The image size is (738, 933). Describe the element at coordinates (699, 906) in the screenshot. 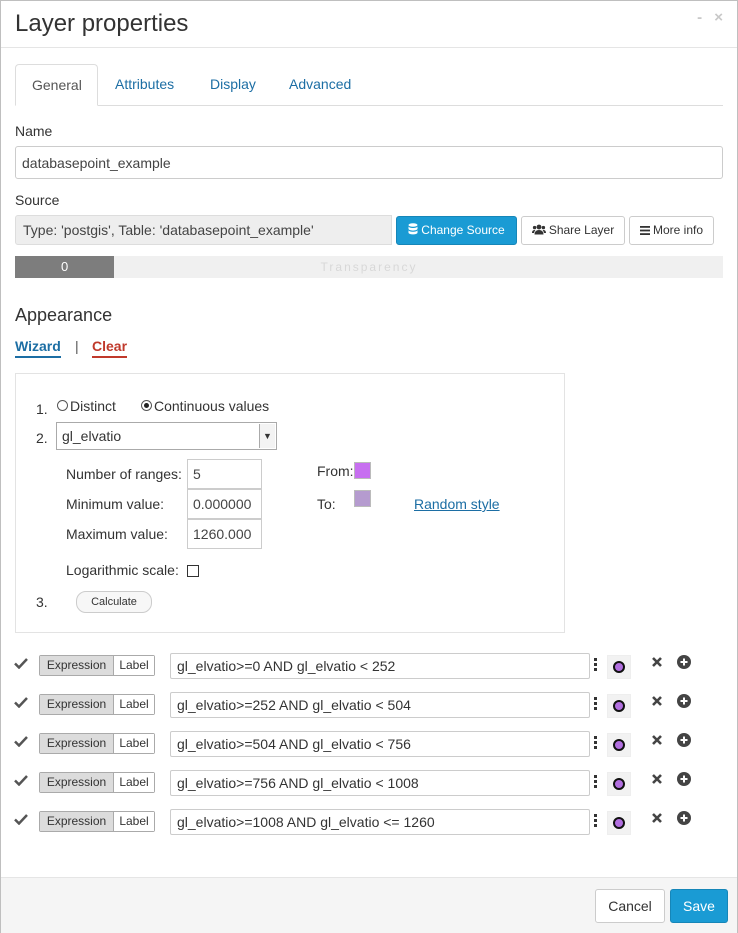

I see `save-button: Save` at that location.